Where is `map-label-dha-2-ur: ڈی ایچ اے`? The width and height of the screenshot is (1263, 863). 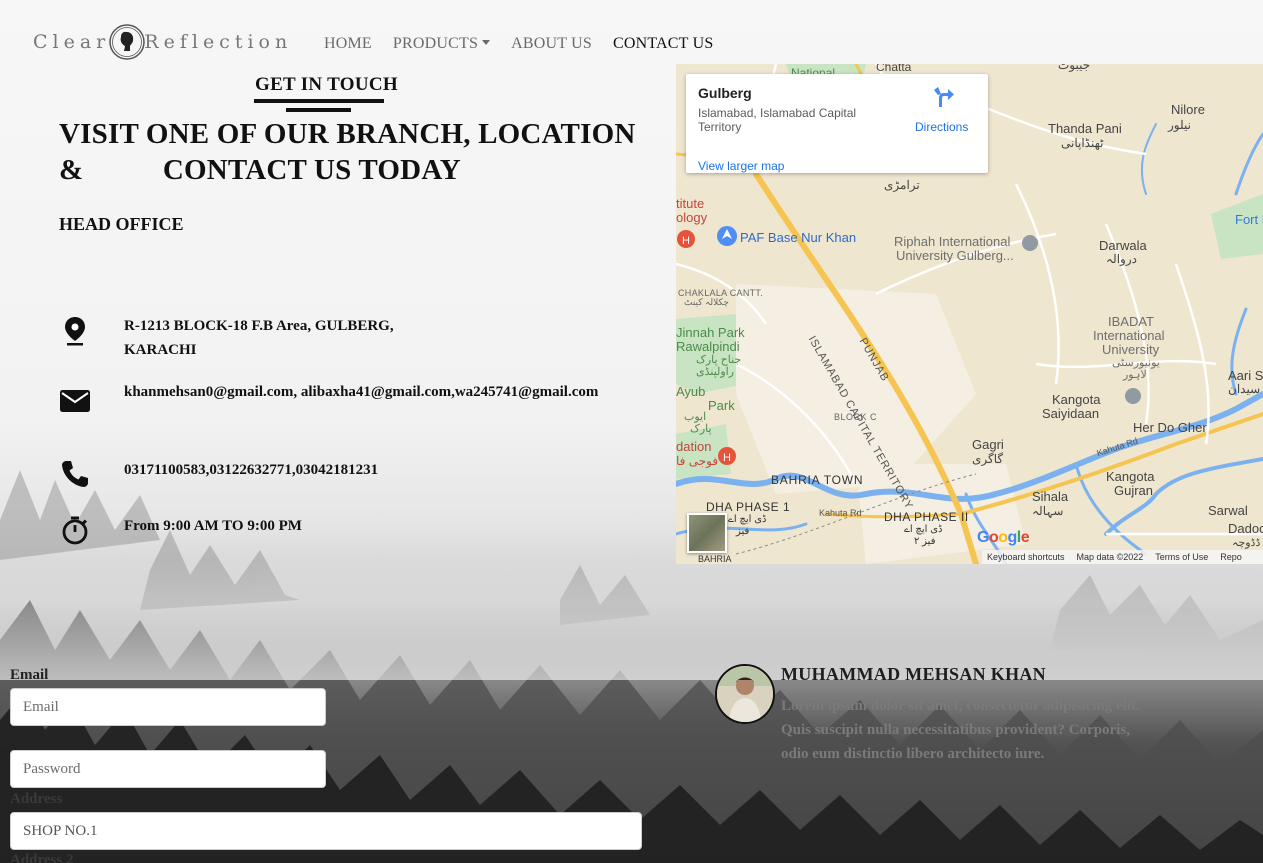 map-label-dha-2-ur: ڈی ایچ اے is located at coordinates (923, 529).